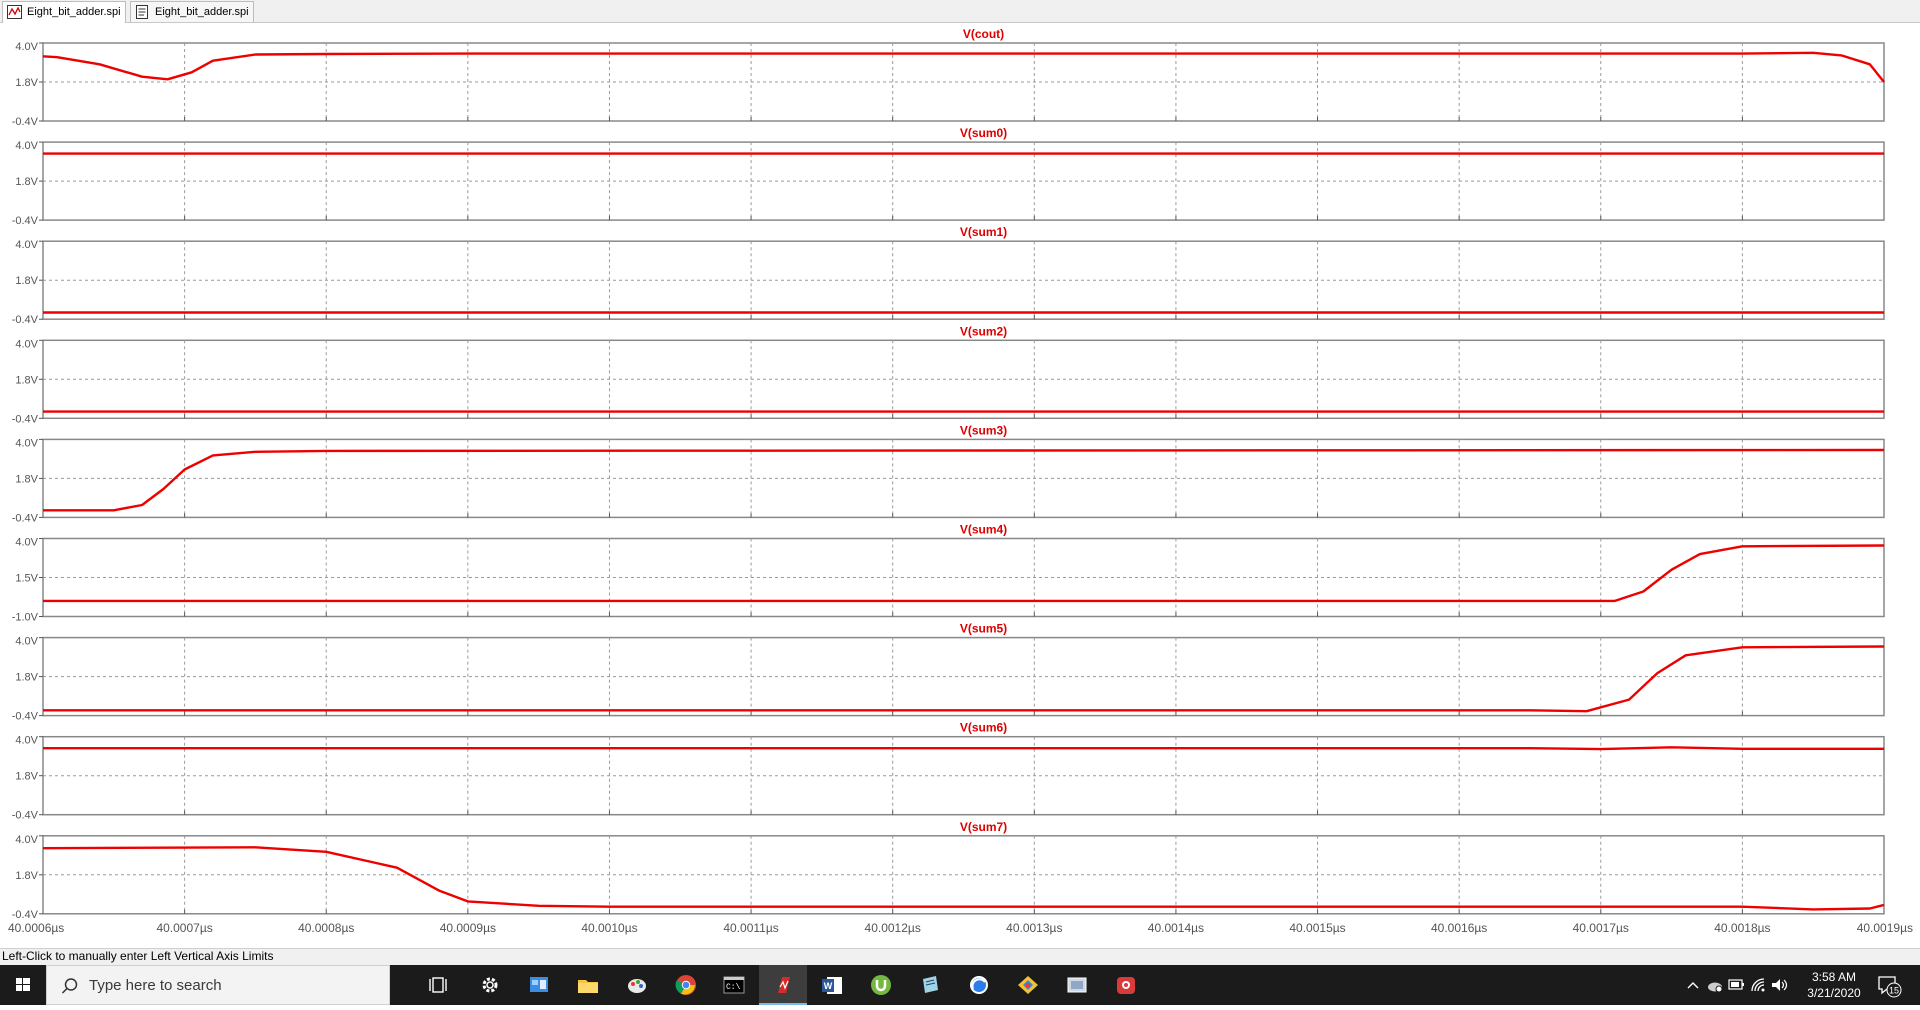 Image resolution: width=1920 pixels, height=1010 pixels. Describe the element at coordinates (983, 827) in the screenshot. I see `trace-title: V(sum7)` at that location.